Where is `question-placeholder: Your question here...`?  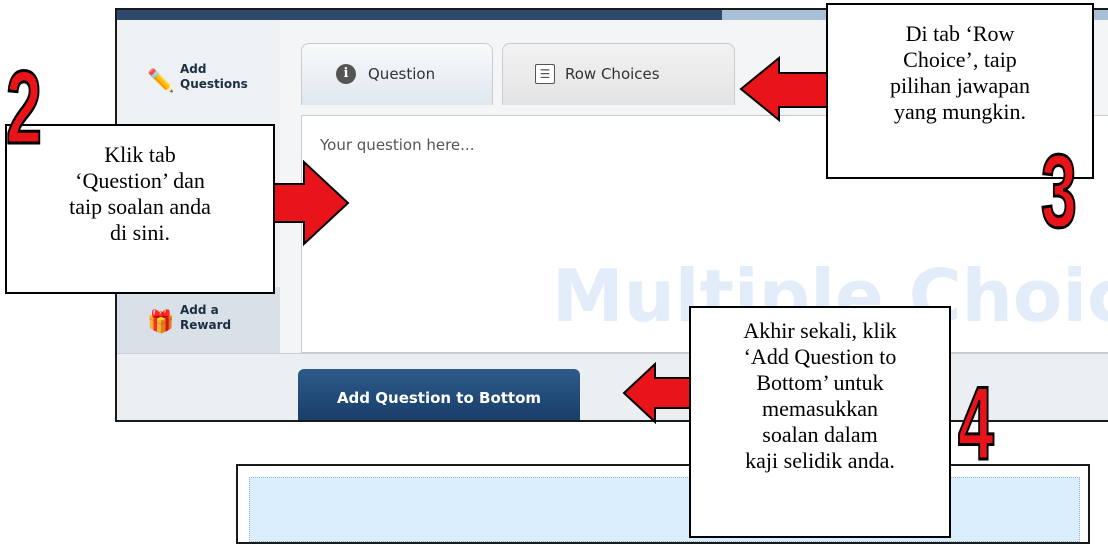 question-placeholder: Your question here... is located at coordinates (397, 145).